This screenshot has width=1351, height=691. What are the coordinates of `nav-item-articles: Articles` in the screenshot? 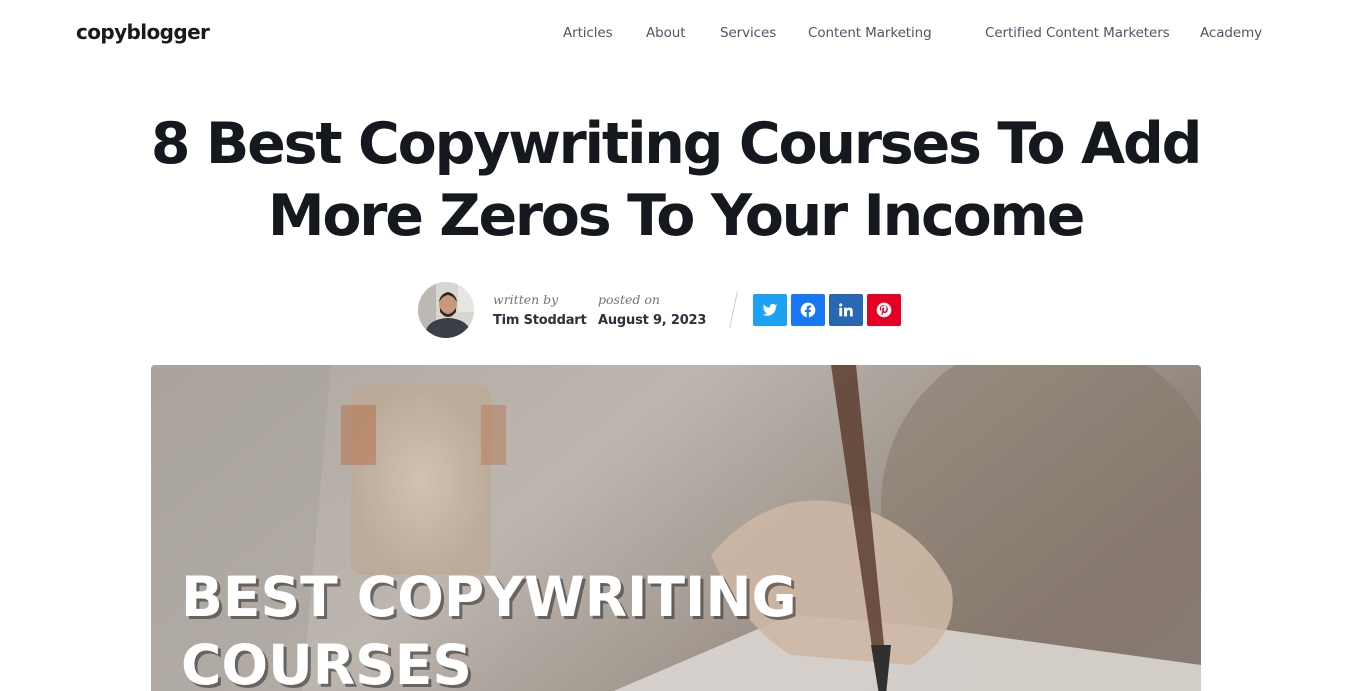 It's located at (588, 33).